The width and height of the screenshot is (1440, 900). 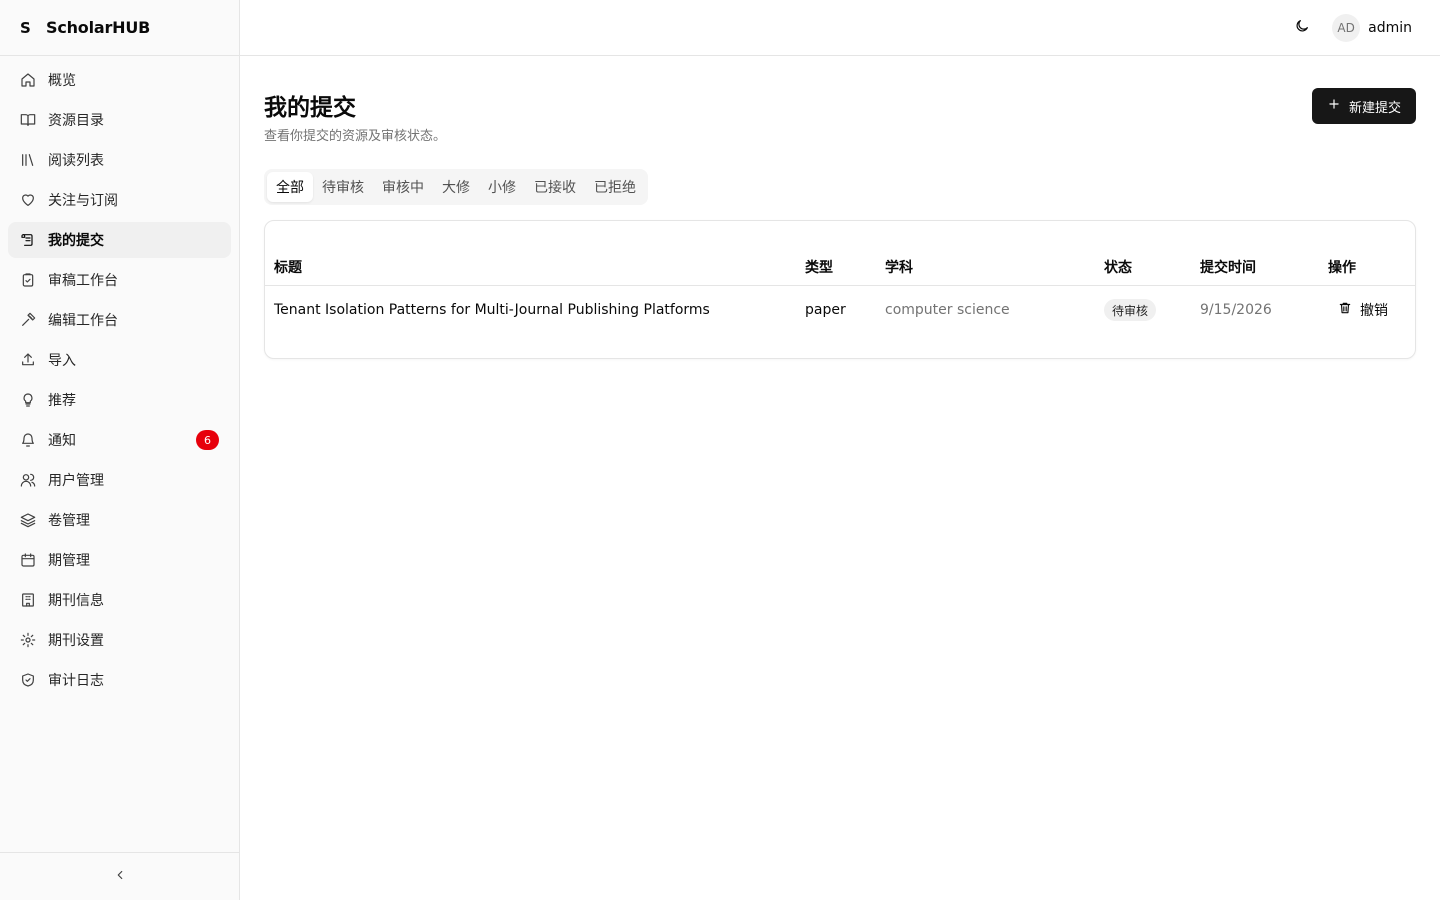 What do you see at coordinates (28, 320) in the screenshot?
I see `hammer-icon` at bounding box center [28, 320].